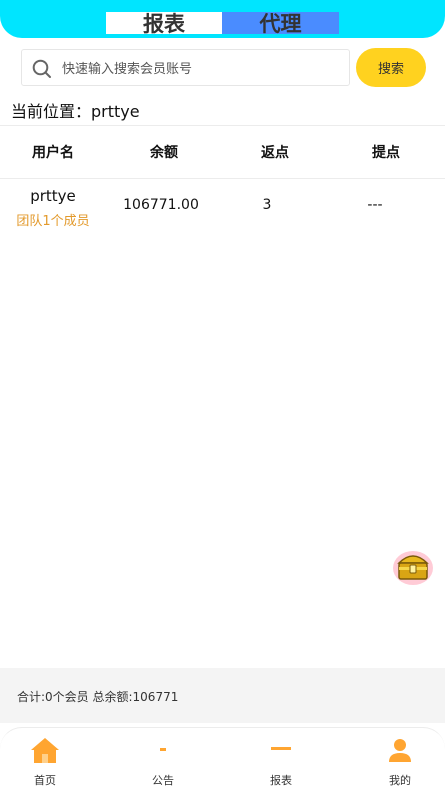 The height and width of the screenshot is (793, 445). What do you see at coordinates (400, 750) in the screenshot?
I see `user-icon` at bounding box center [400, 750].